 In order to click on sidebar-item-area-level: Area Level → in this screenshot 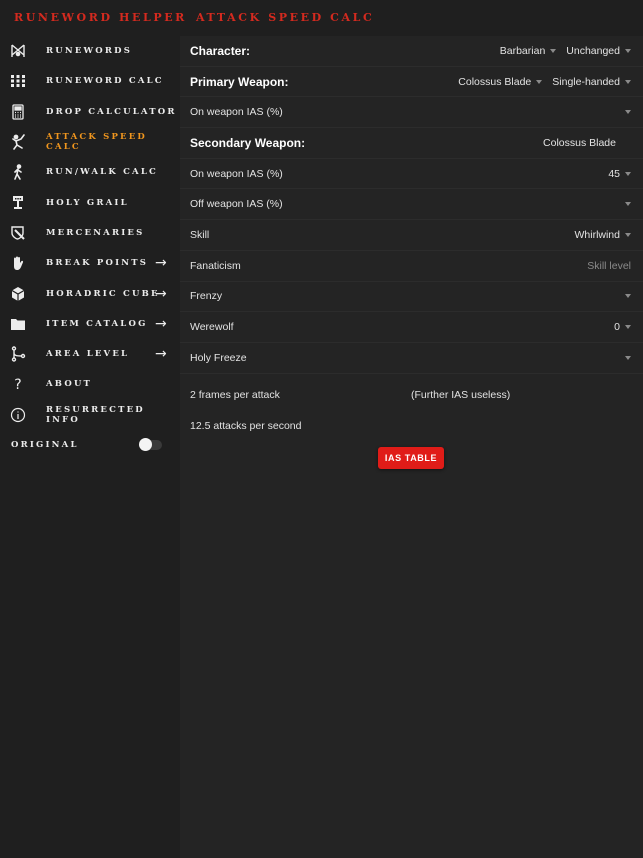, I will do `click(90, 354)`.